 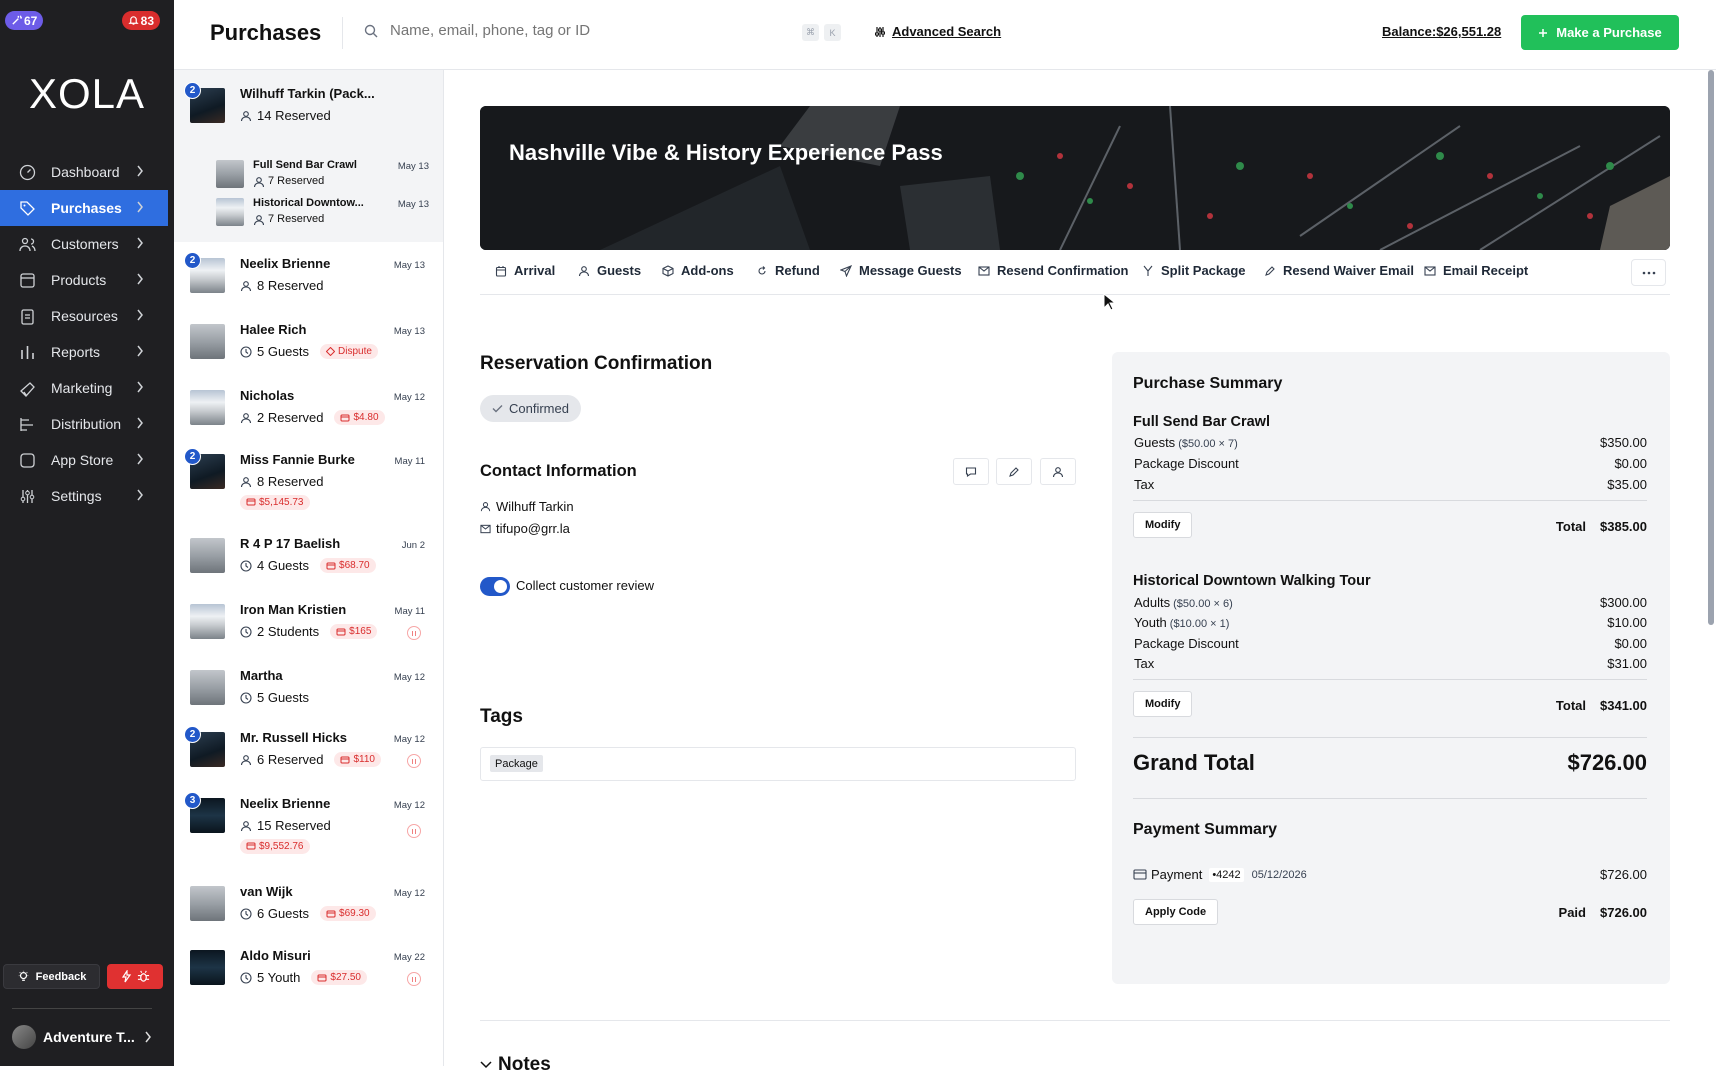 I want to click on view-customer-button, so click(x=1058, y=471).